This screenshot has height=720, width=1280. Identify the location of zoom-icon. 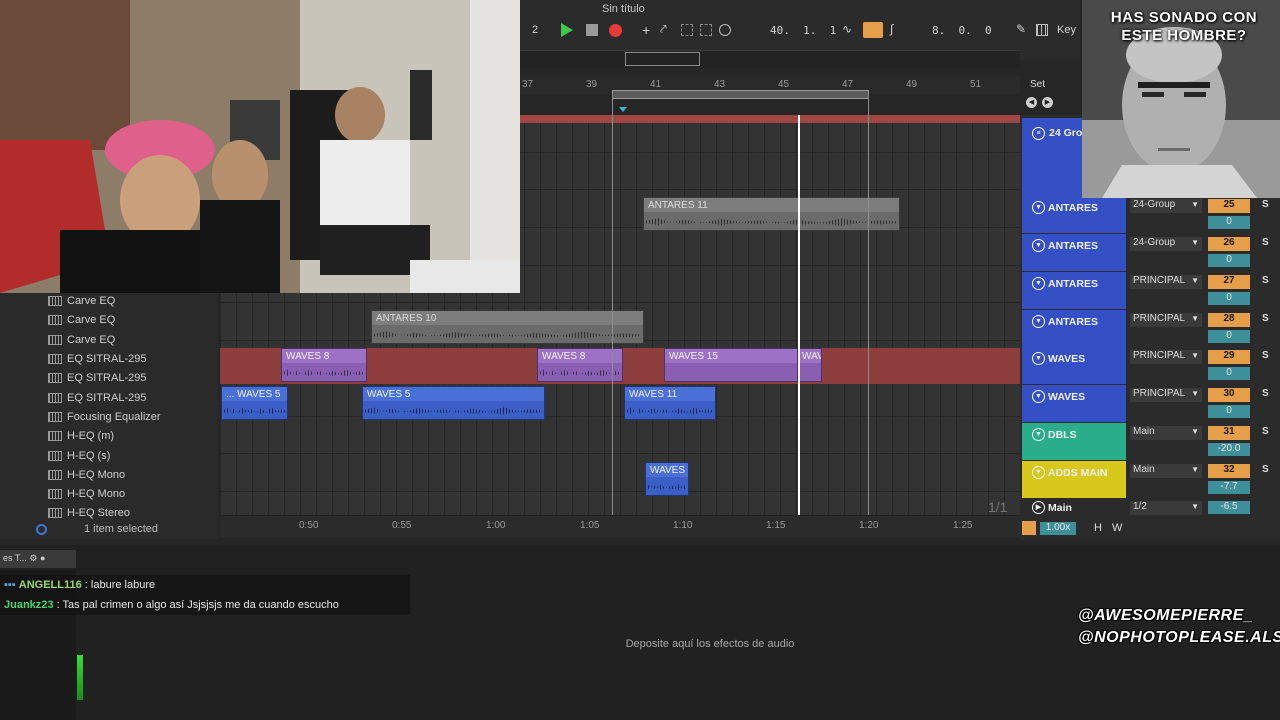
(1029, 528).